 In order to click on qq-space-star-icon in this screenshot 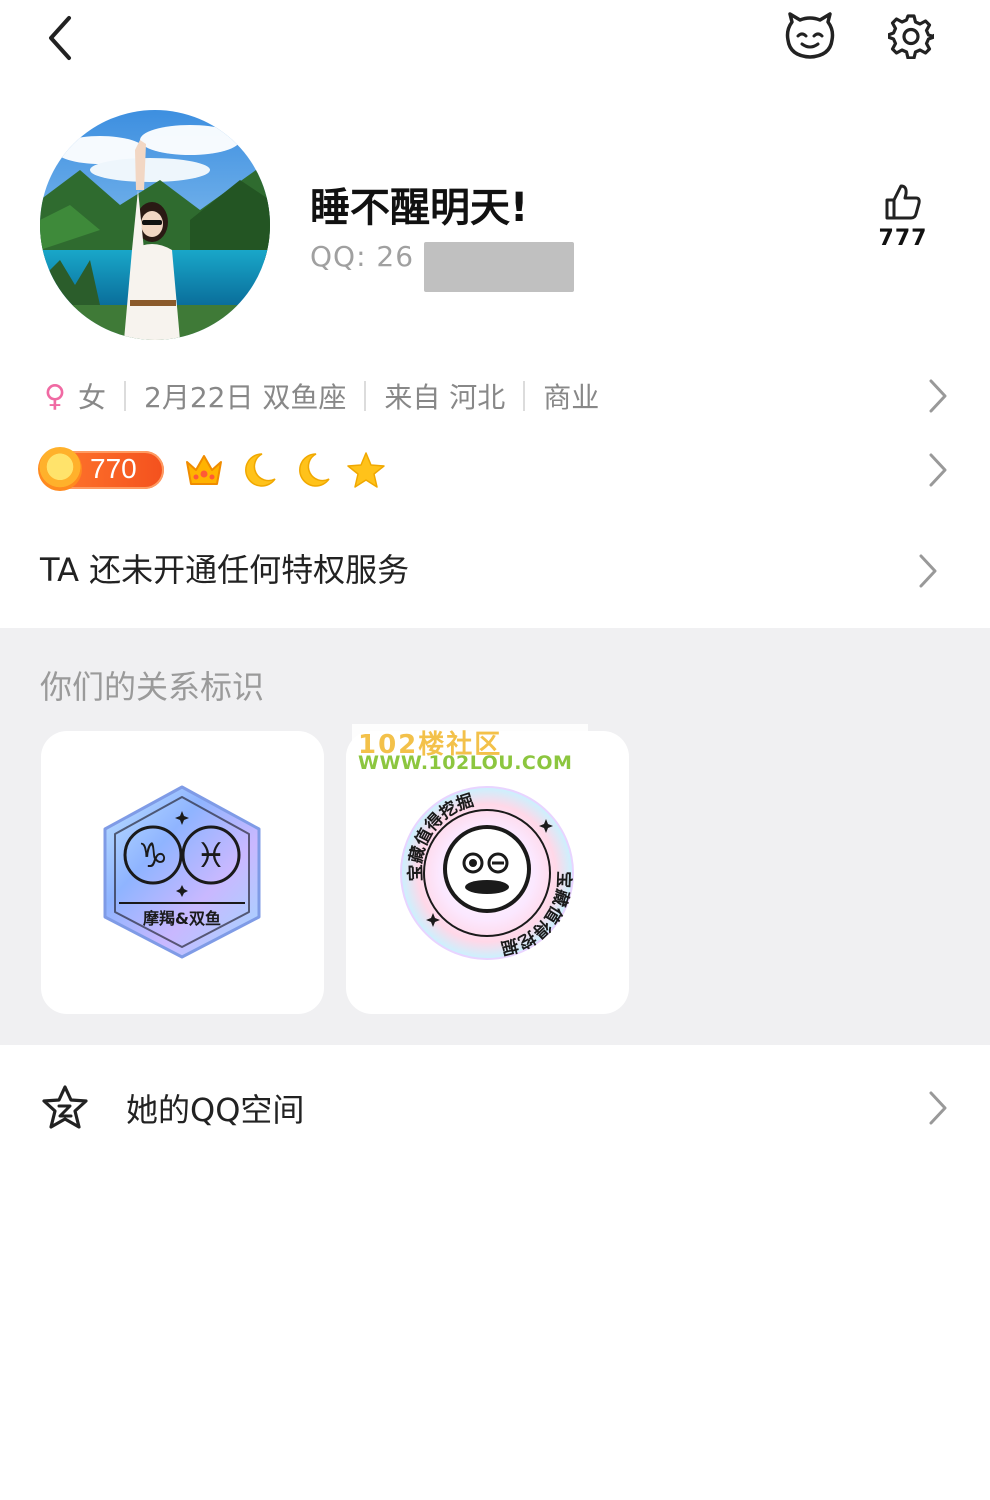, I will do `click(65, 1107)`.